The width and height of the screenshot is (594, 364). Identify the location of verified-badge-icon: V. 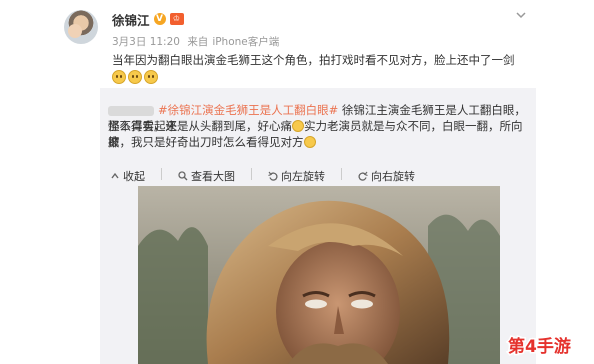
(159, 19).